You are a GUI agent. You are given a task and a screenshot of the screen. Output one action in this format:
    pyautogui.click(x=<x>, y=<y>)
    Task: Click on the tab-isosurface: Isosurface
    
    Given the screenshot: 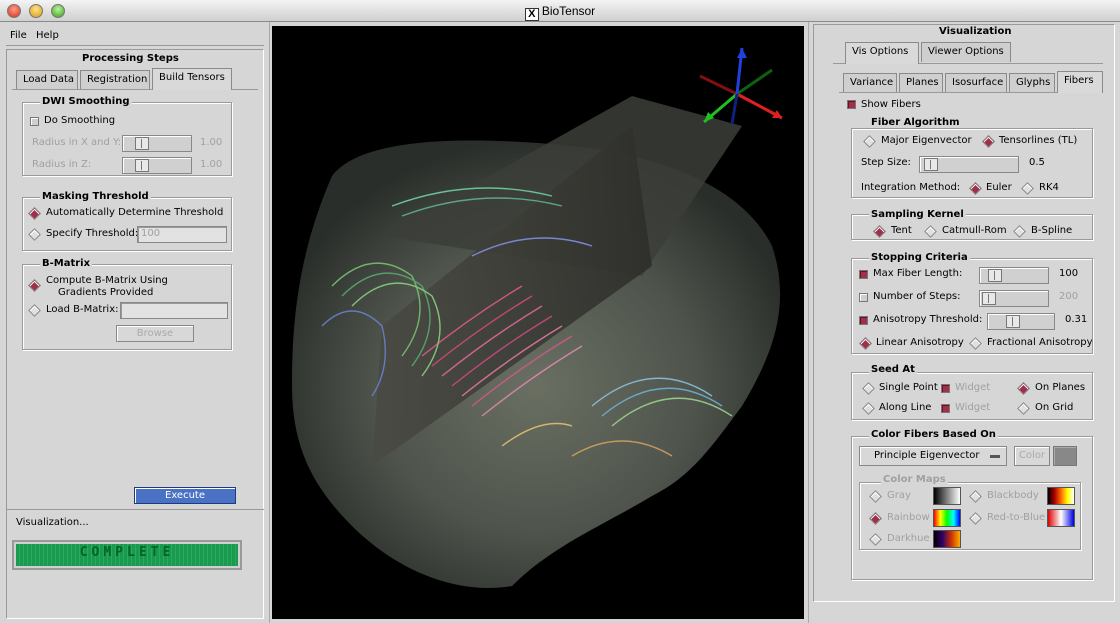 What is the action you would take?
    pyautogui.click(x=976, y=83)
    